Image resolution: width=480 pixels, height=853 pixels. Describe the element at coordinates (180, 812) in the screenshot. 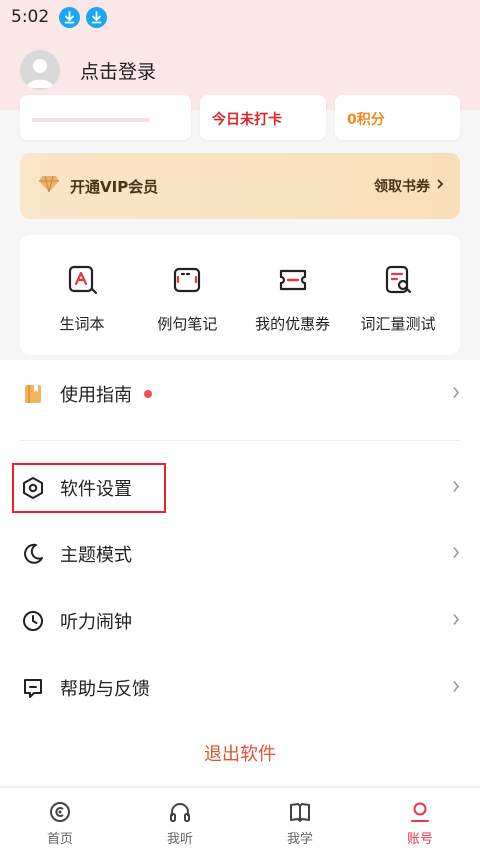

I see `headphones-icon` at that location.